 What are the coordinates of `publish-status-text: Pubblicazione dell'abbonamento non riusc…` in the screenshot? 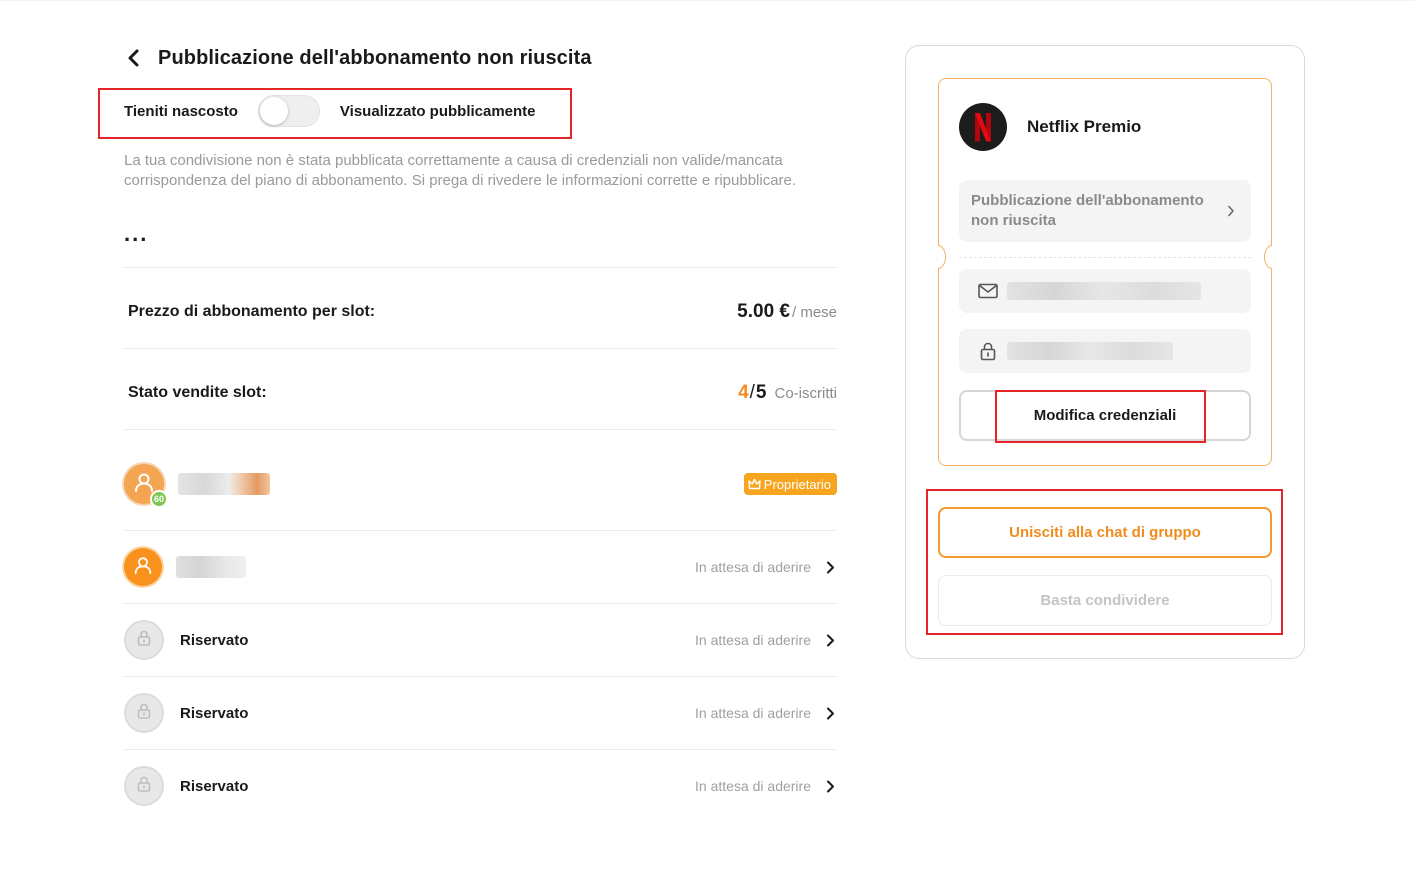 It's located at (1087, 210).